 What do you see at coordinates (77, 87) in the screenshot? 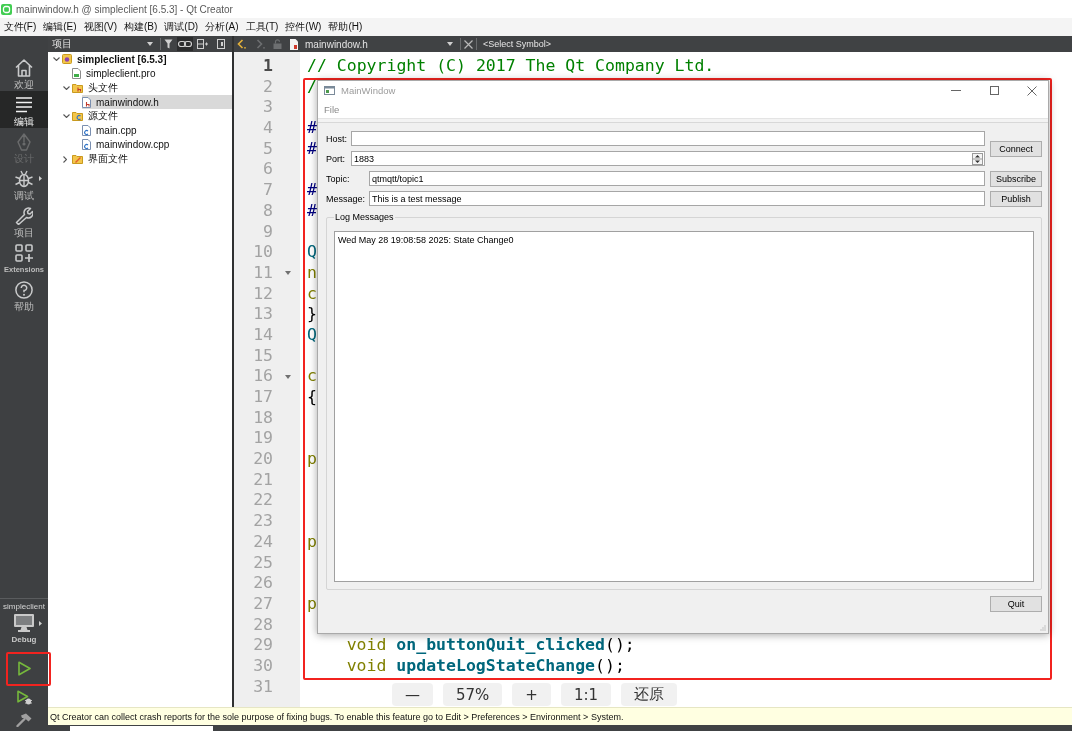
I see `folder-icon` at bounding box center [77, 87].